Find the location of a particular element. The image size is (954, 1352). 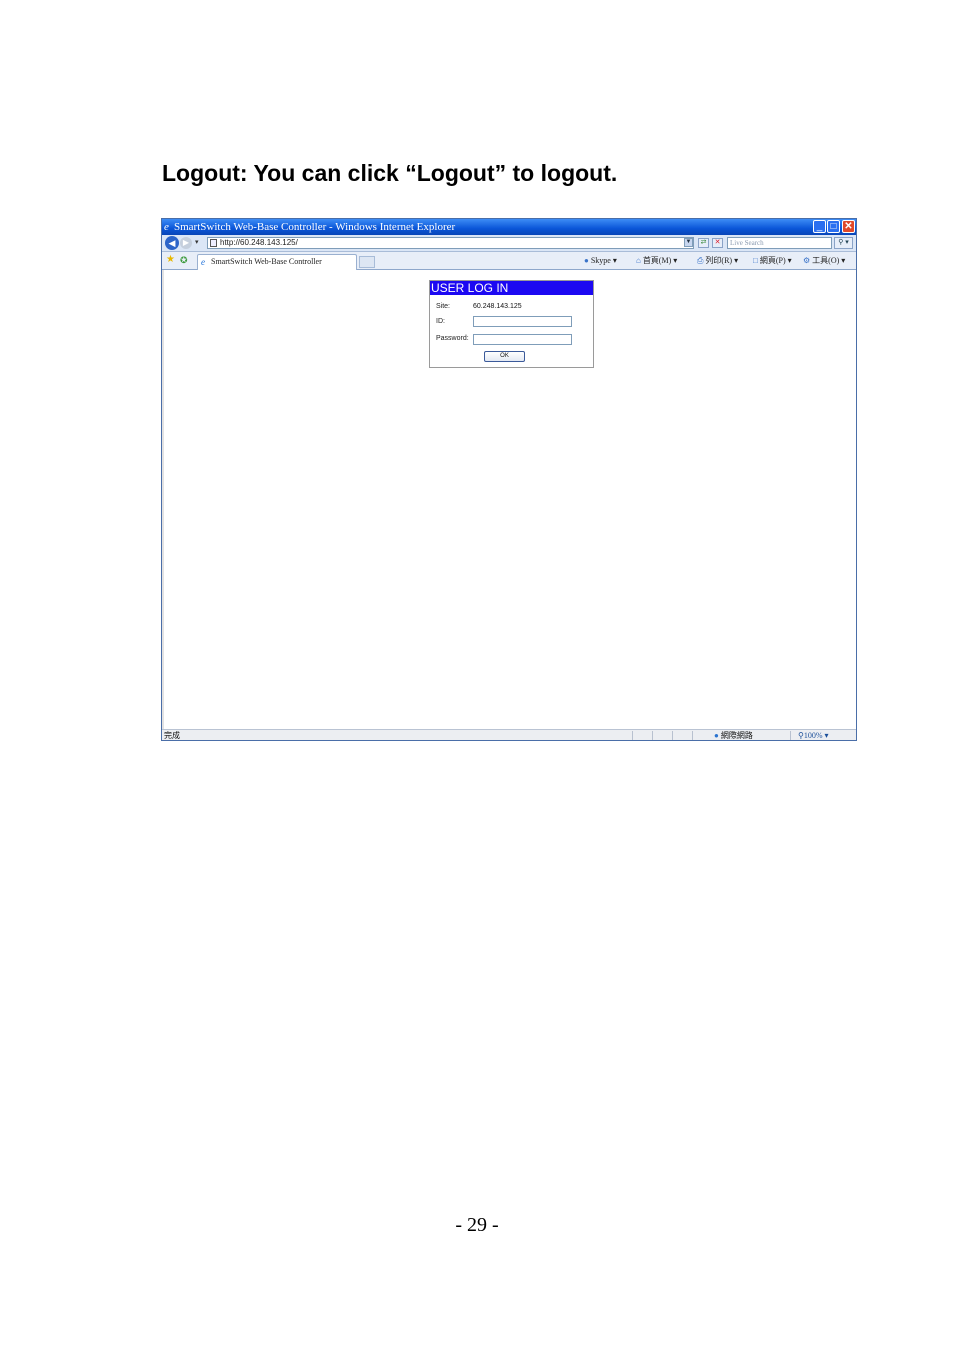

tools-menu-button: ⚙ 工具(O) ▾ is located at coordinates (824, 260).